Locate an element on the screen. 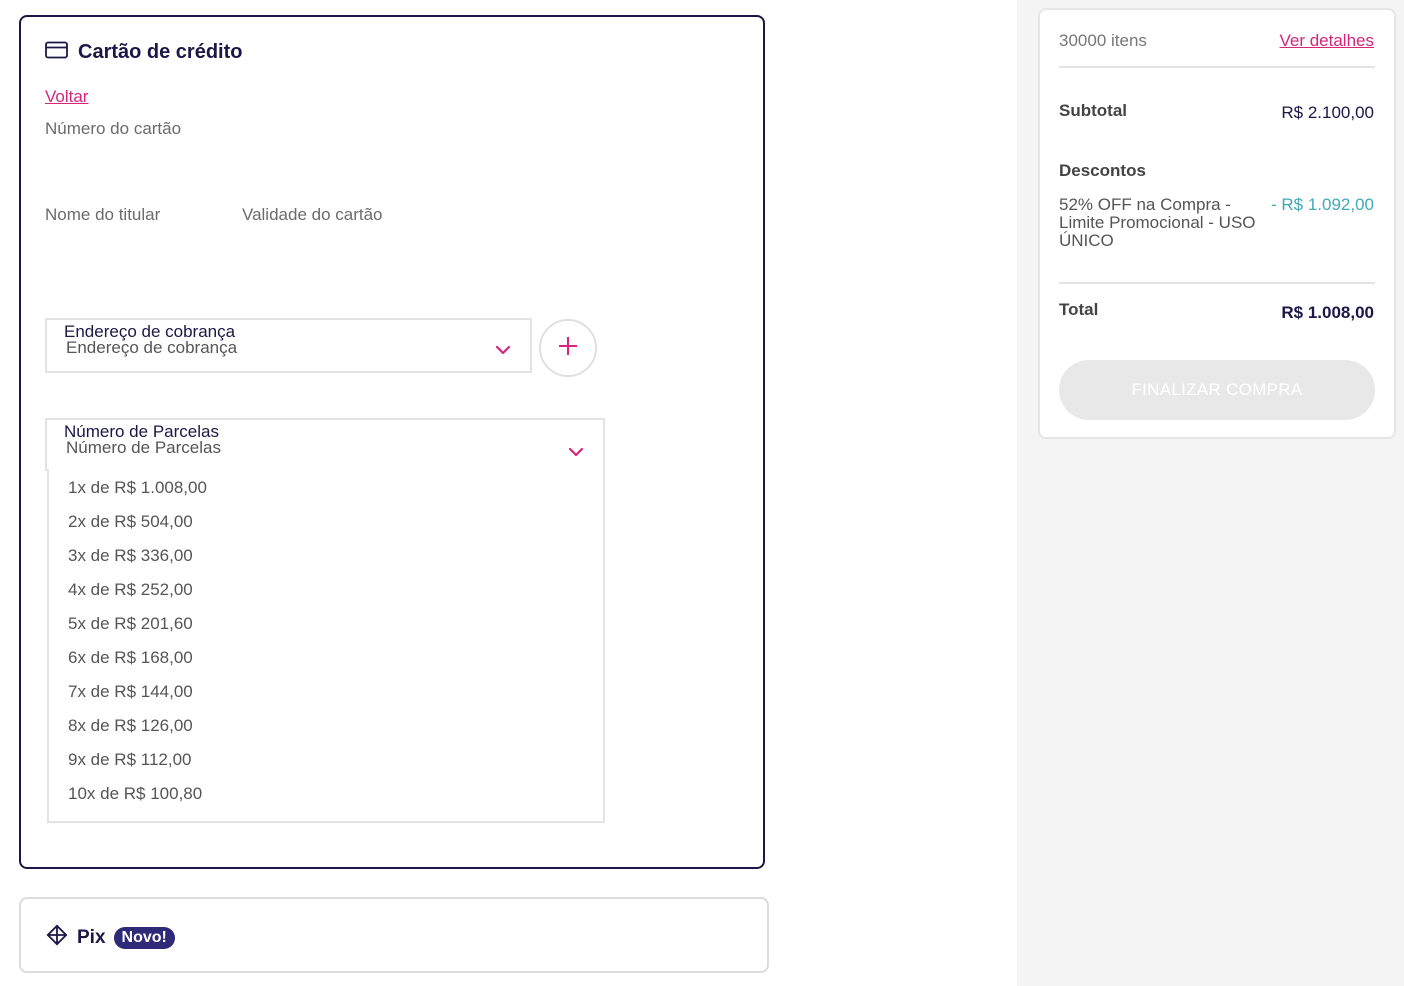  add-address-button is located at coordinates (568, 348).